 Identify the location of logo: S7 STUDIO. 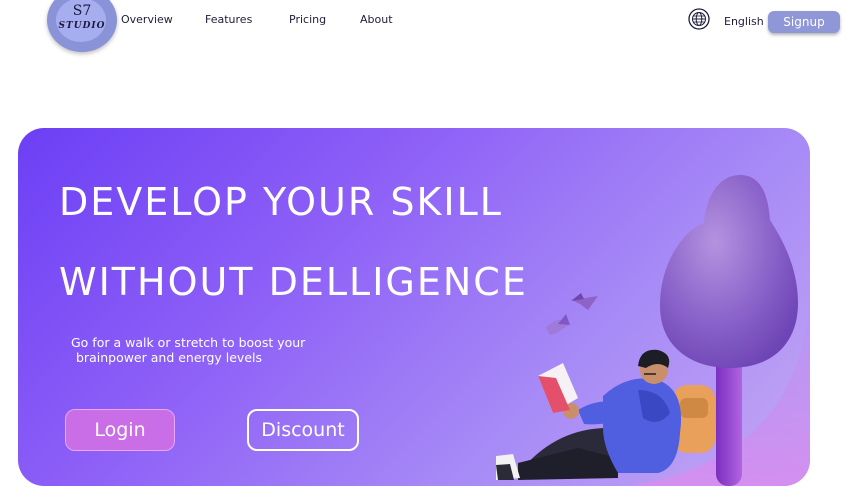
(82, 26).